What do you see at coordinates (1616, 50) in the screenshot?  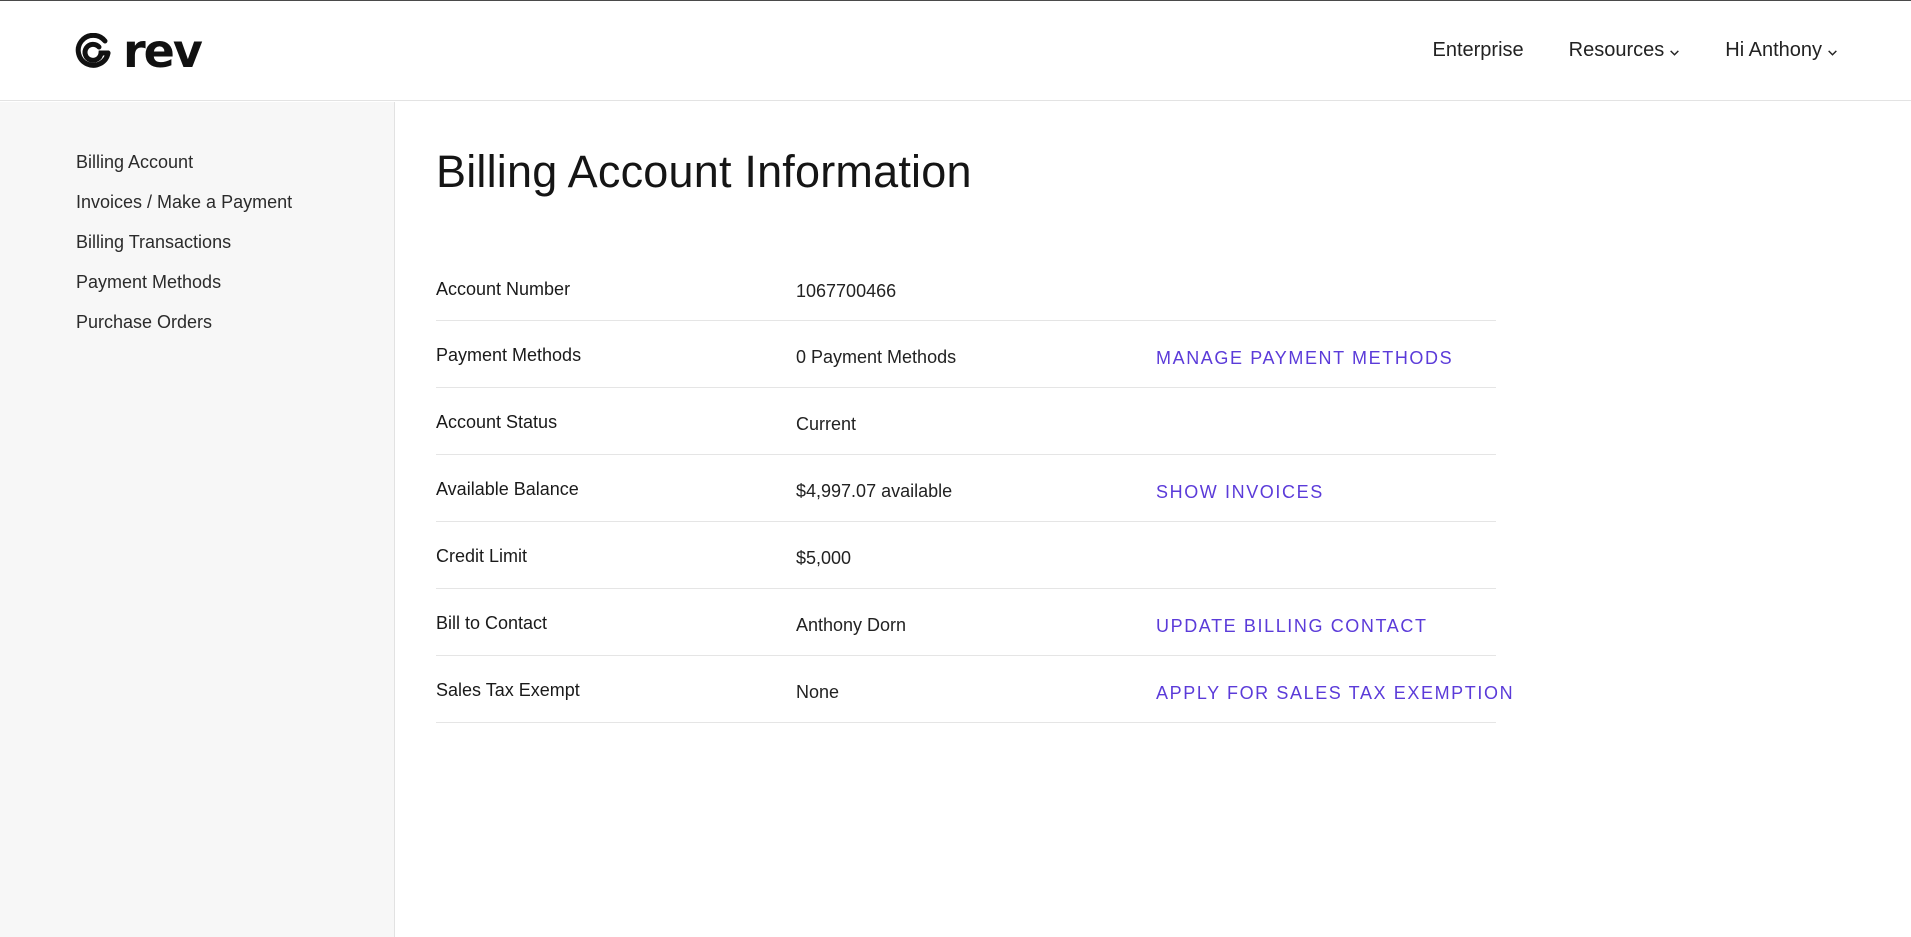 I see `nav-resources-label: Resources` at bounding box center [1616, 50].